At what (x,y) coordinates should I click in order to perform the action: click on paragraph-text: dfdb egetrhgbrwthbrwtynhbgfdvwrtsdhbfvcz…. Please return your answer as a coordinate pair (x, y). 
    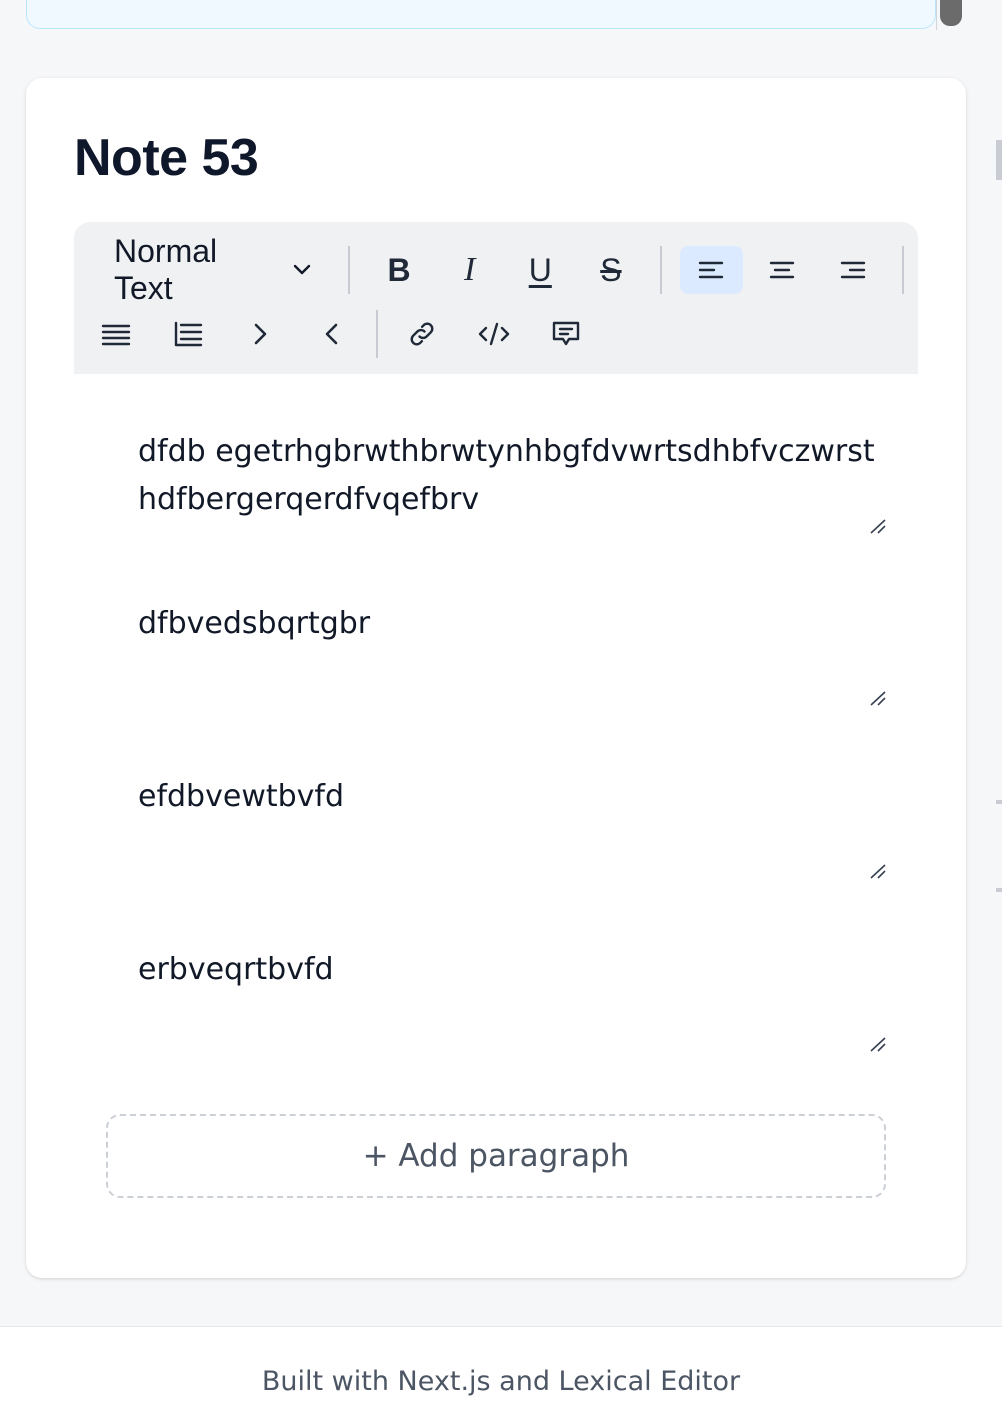
    Looking at the image, I should click on (506, 475).